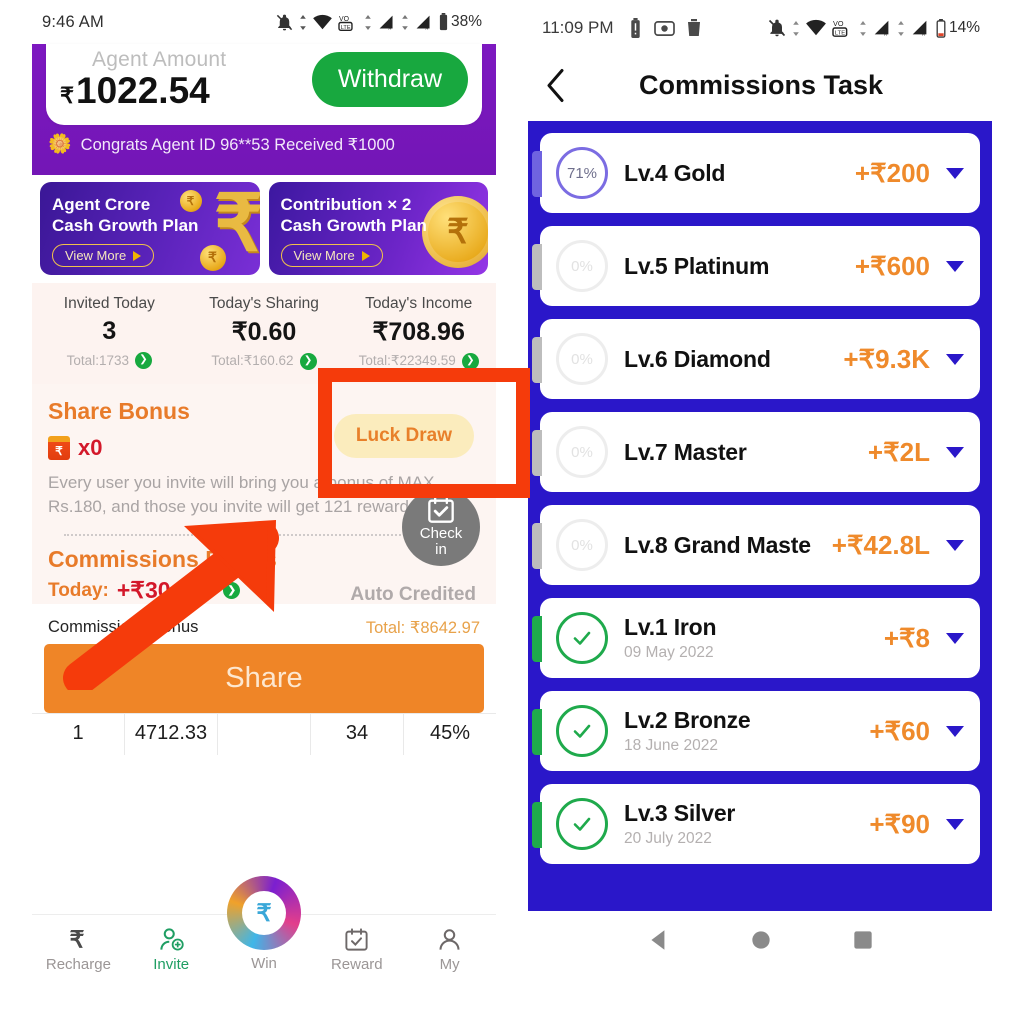 This screenshot has height=1024, width=1024. Describe the element at coordinates (426, 28) in the screenshot. I see `svg-text: x` at that location.